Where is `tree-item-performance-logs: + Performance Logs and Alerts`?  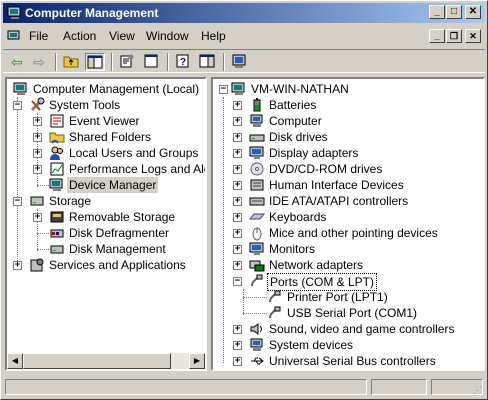 tree-item-performance-logs: + Performance Logs and Alerts is located at coordinates (106, 169).